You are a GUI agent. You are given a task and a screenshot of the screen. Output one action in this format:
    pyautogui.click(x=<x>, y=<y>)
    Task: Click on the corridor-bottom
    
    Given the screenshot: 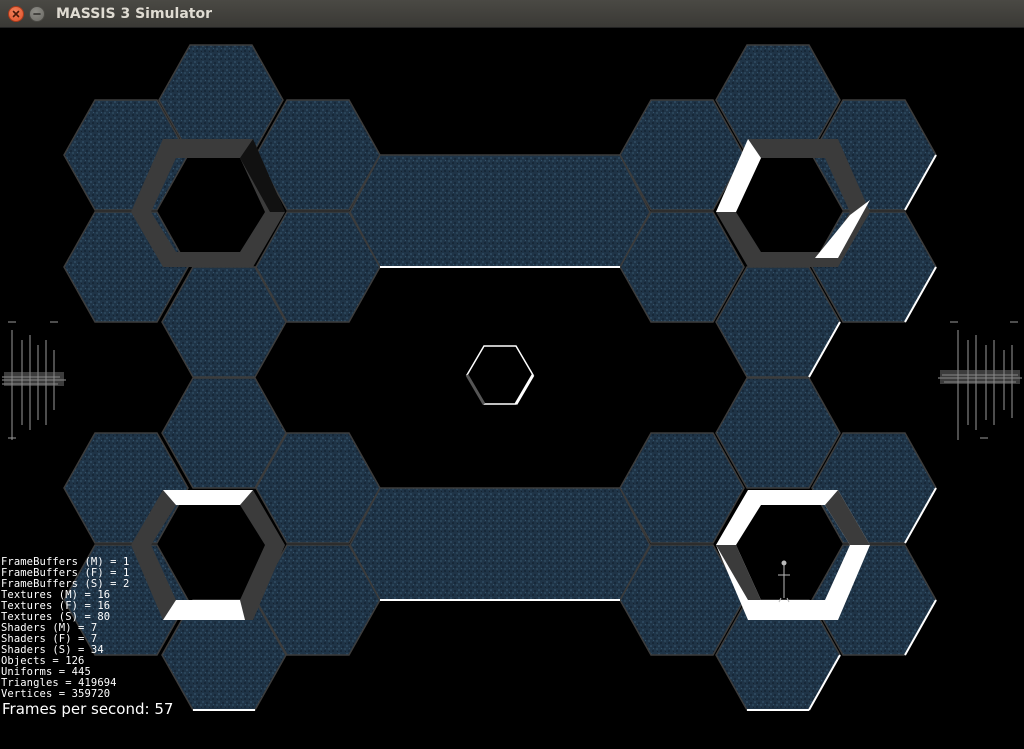 What is the action you would take?
    pyautogui.click(x=500, y=544)
    